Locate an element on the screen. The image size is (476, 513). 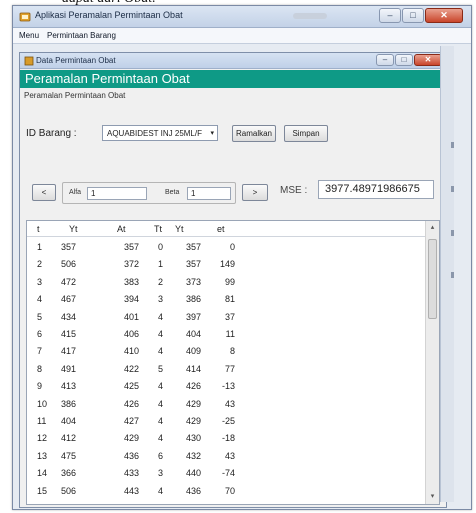
child-minimize-button: – is located at coordinates (385, 60).